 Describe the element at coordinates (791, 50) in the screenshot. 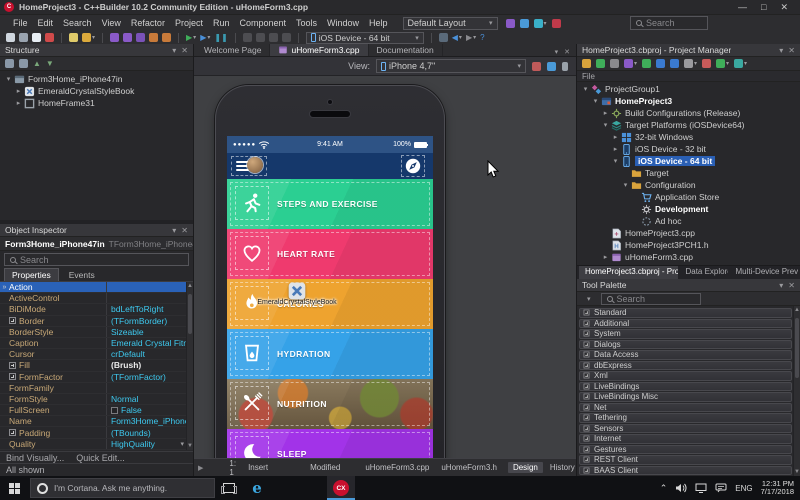

I see `close-icon: ✕` at that location.